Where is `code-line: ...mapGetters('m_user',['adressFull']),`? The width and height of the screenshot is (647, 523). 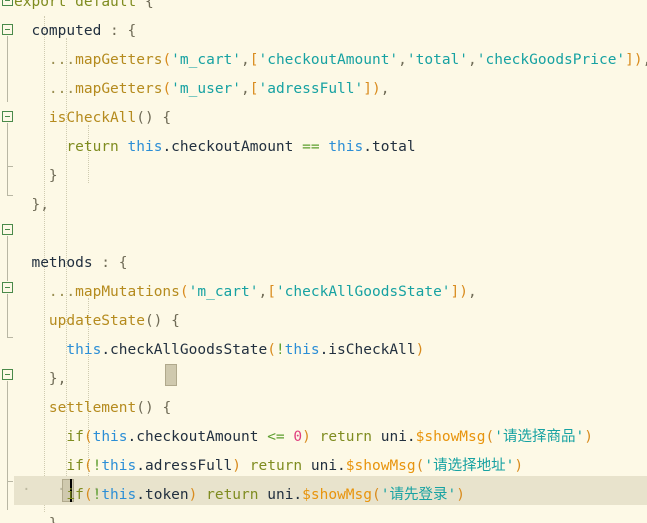 code-line: ...mapGetters('m_user',['adressFull']), is located at coordinates (202, 89).